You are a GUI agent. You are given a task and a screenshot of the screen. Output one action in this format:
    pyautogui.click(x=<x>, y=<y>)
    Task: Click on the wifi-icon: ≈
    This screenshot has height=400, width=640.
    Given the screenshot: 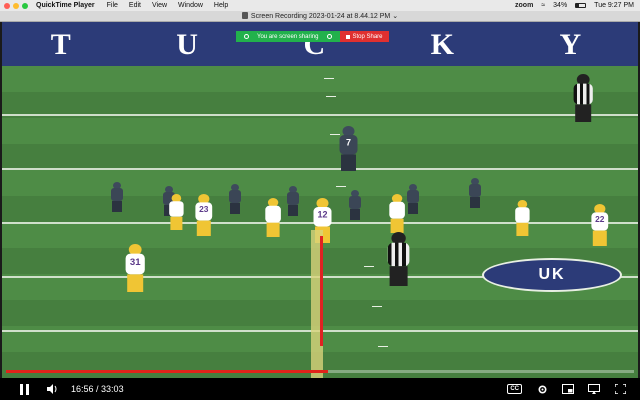 What is the action you would take?
    pyautogui.click(x=543, y=5)
    